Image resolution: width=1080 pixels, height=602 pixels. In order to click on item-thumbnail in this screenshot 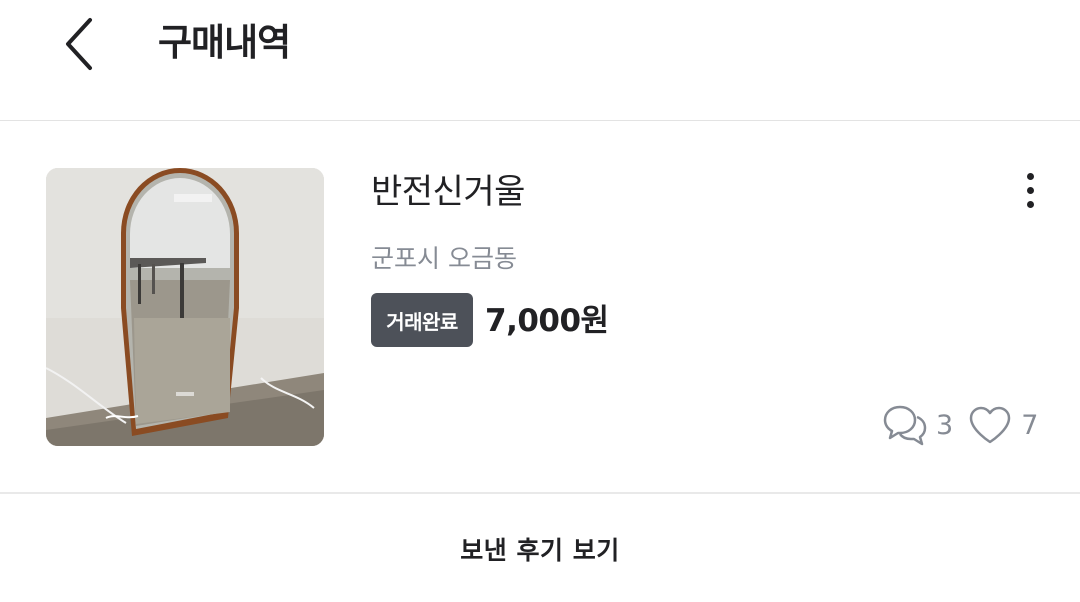, I will do `click(185, 307)`.